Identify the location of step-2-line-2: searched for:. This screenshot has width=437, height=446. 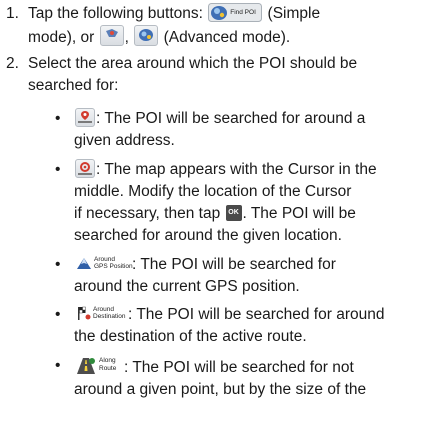
(73, 85).